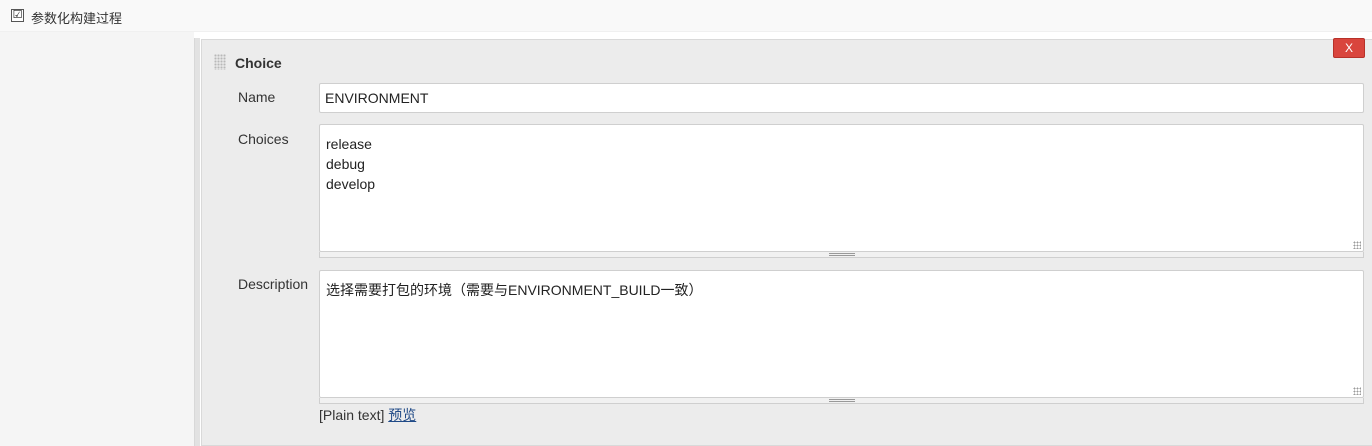 The image size is (1372, 446). Describe the element at coordinates (257, 97) in the screenshot. I see `name-label: Name` at that location.